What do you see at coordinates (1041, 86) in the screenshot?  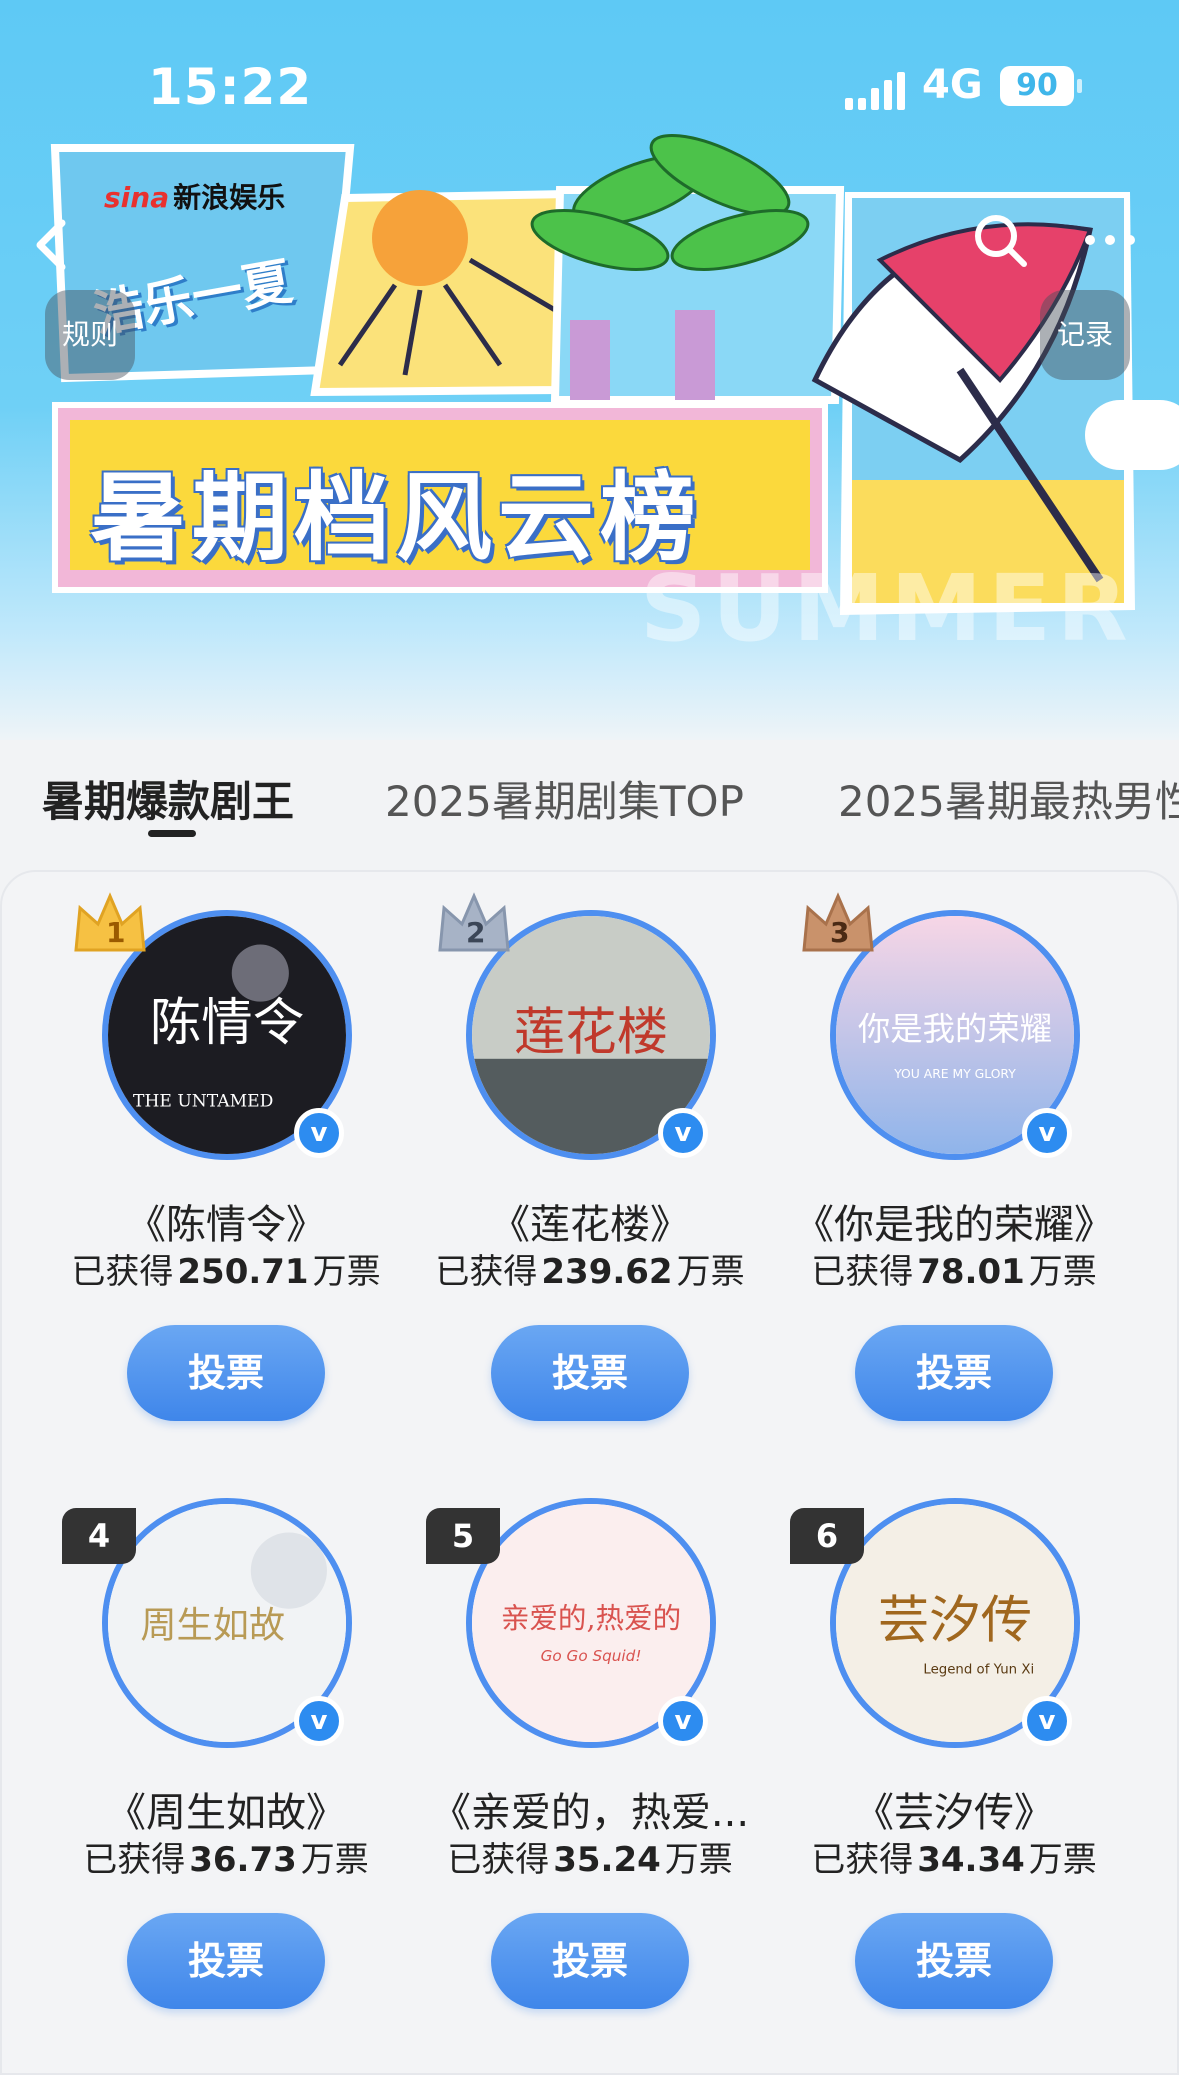 I see `battery-icon: 90` at bounding box center [1041, 86].